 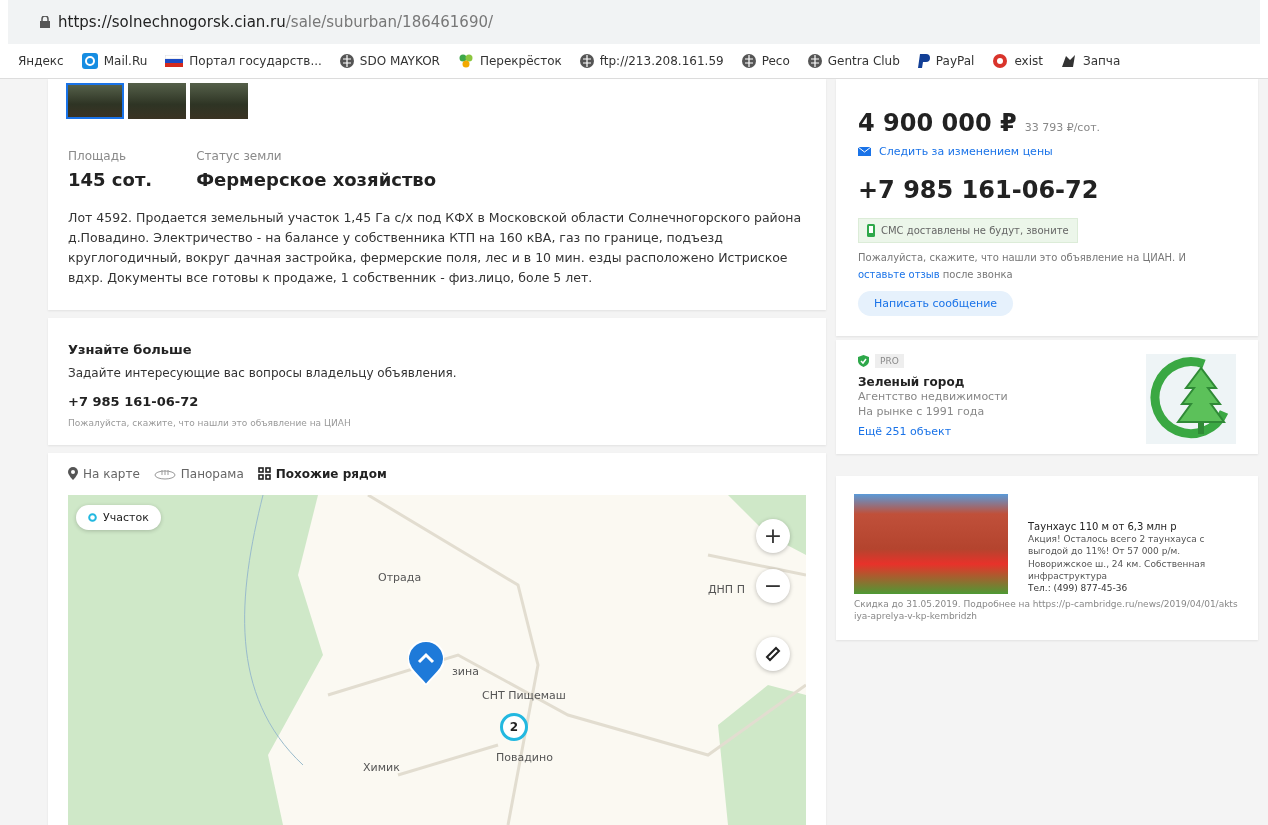 What do you see at coordinates (726, 589) in the screenshot?
I see `place-label: ДНП П` at bounding box center [726, 589].